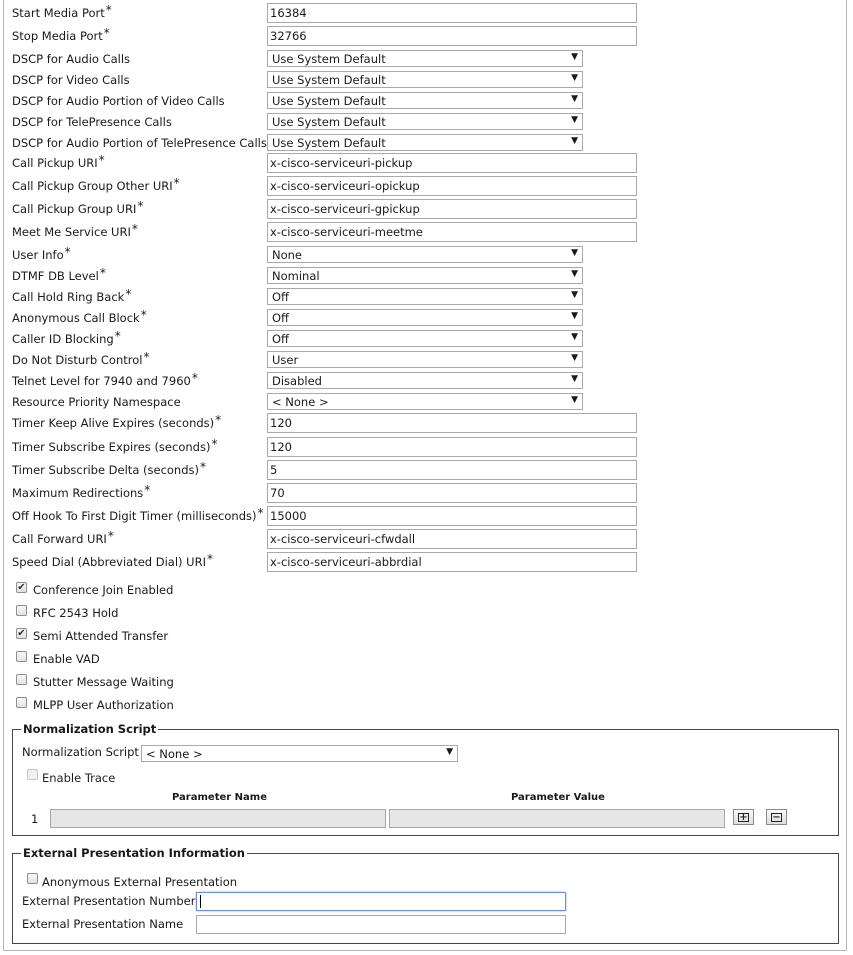  Describe the element at coordinates (425, 121) in the screenshot. I see `dscp-for-telepresence-calls-select: Use System Default ▼` at that location.